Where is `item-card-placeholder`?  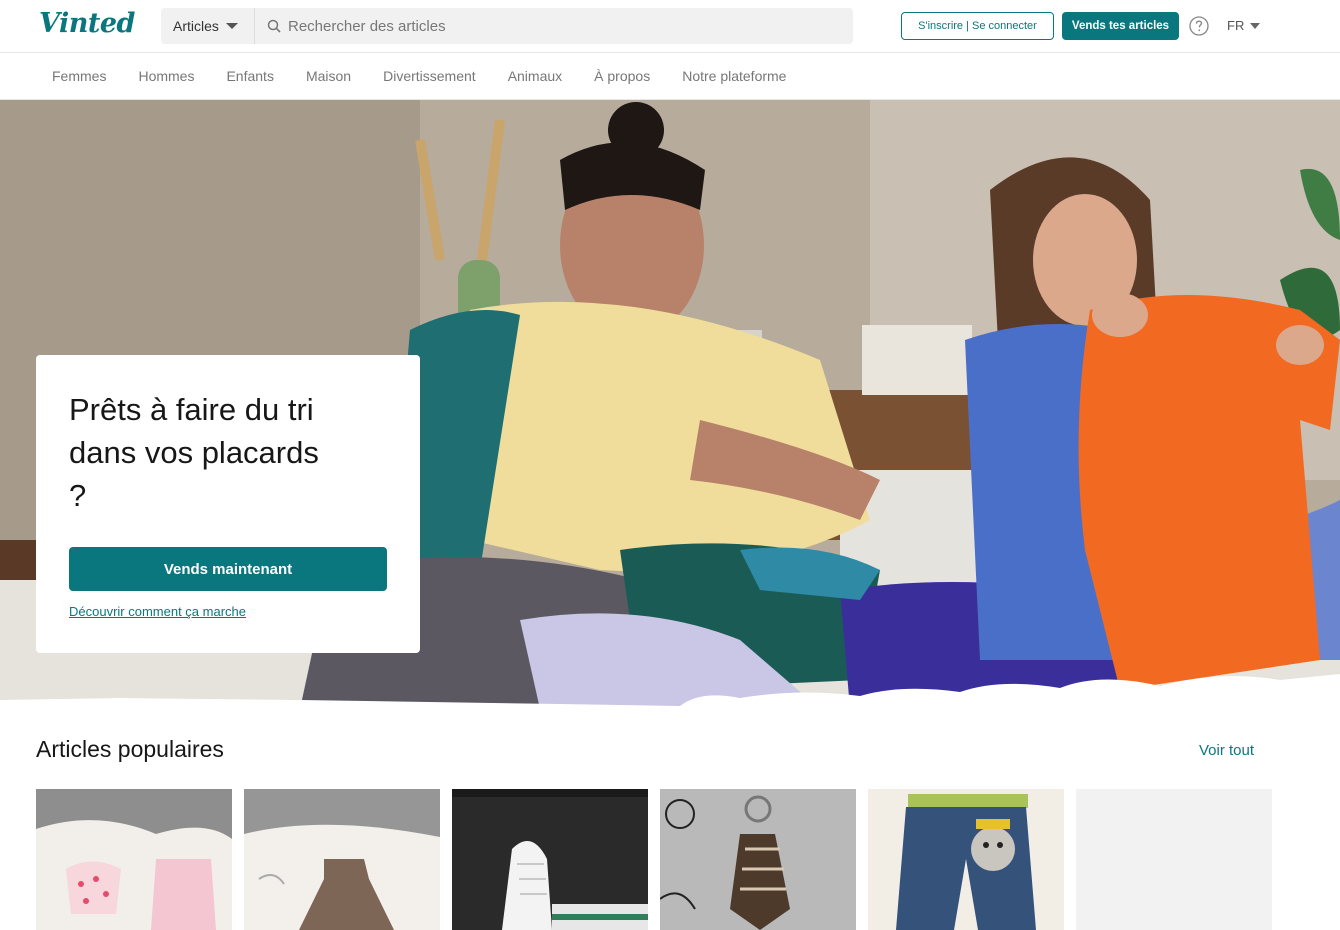 item-card-placeholder is located at coordinates (1174, 859).